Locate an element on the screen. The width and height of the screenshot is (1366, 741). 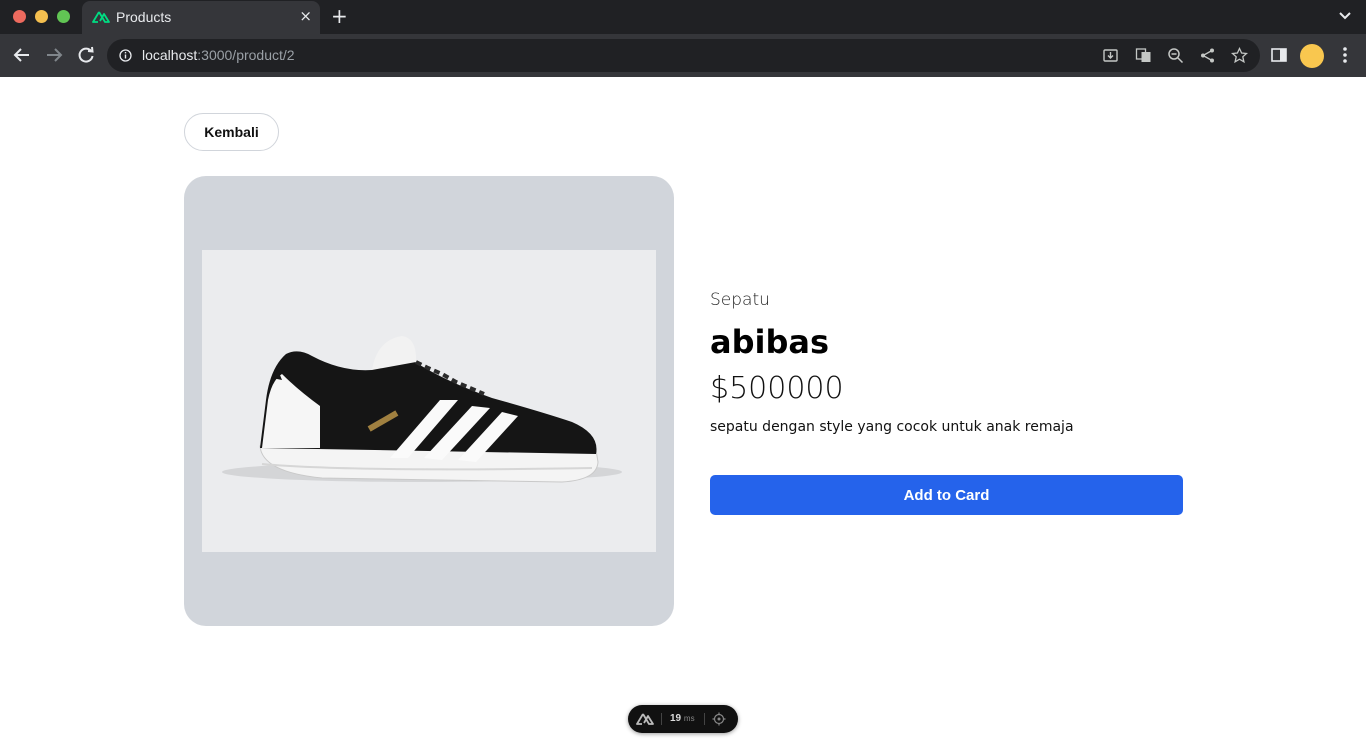
render-time-unit: ms is located at coordinates (689, 718).